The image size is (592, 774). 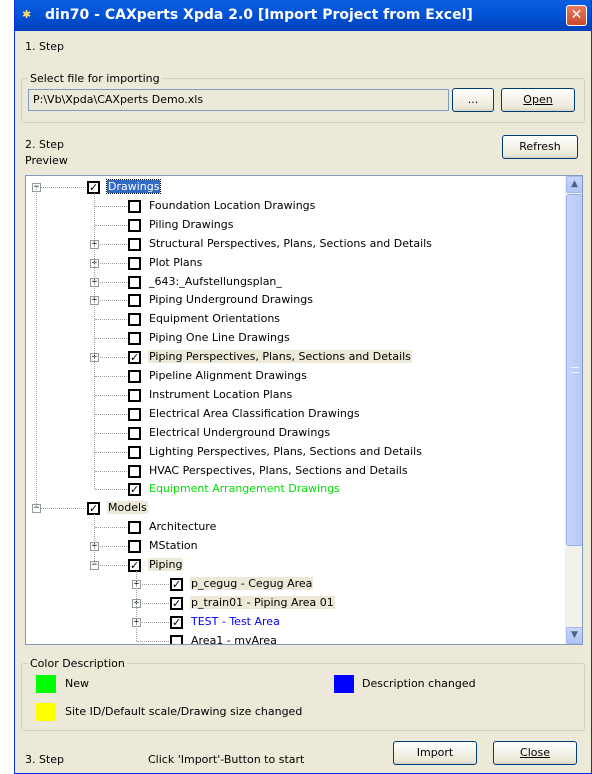 What do you see at coordinates (576, 15) in the screenshot?
I see `close-window-button: ✕` at bounding box center [576, 15].